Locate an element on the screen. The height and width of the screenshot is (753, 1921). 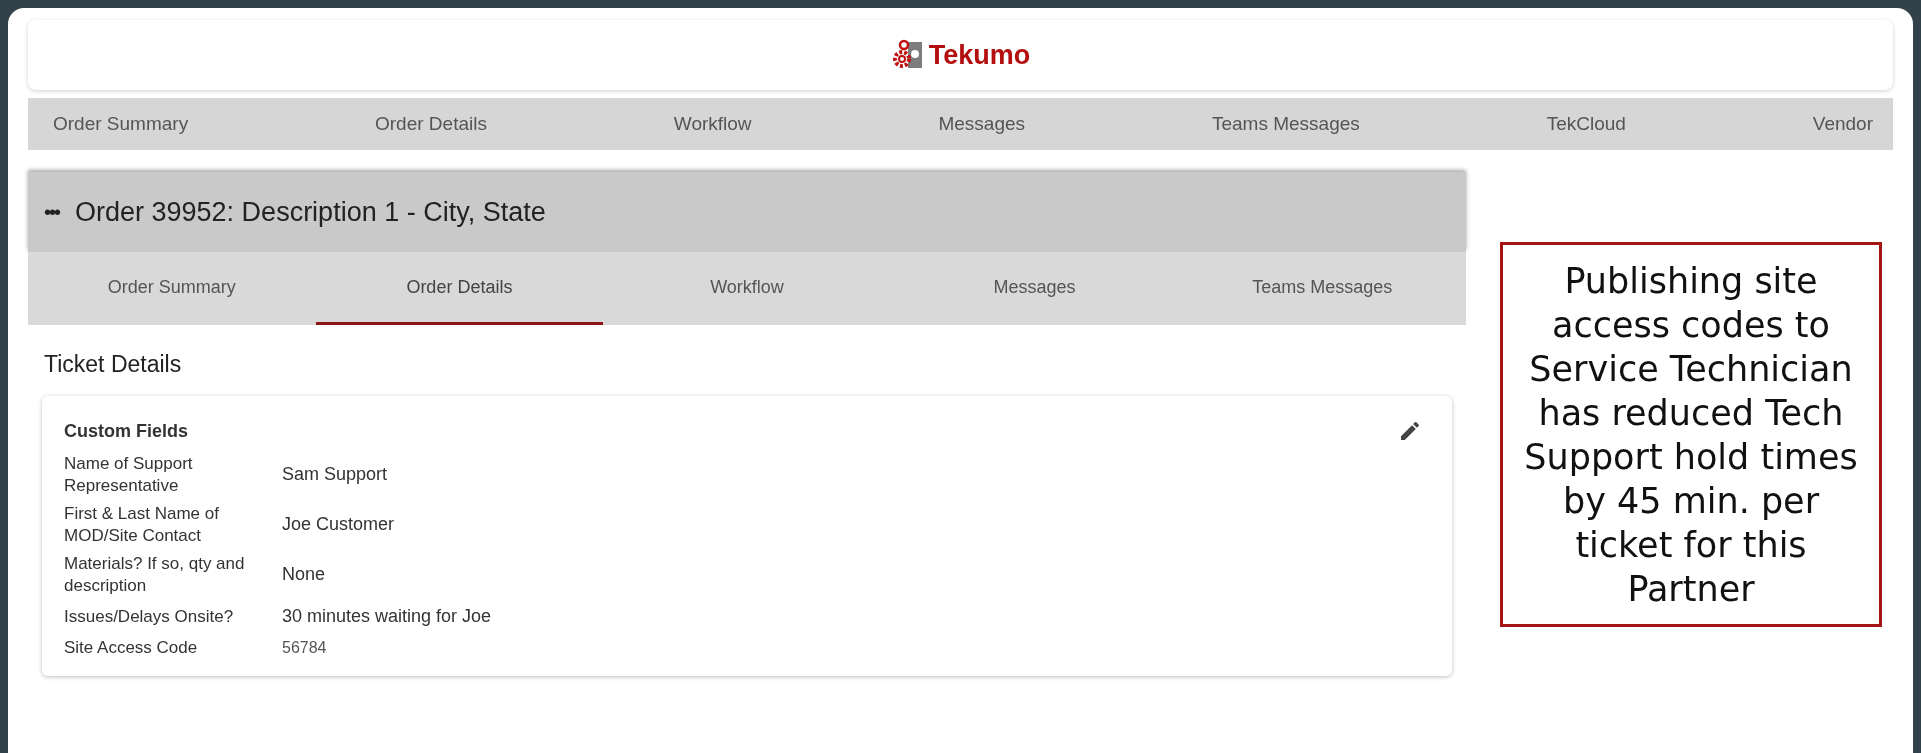
field-value: Sam Support is located at coordinates (335, 475).